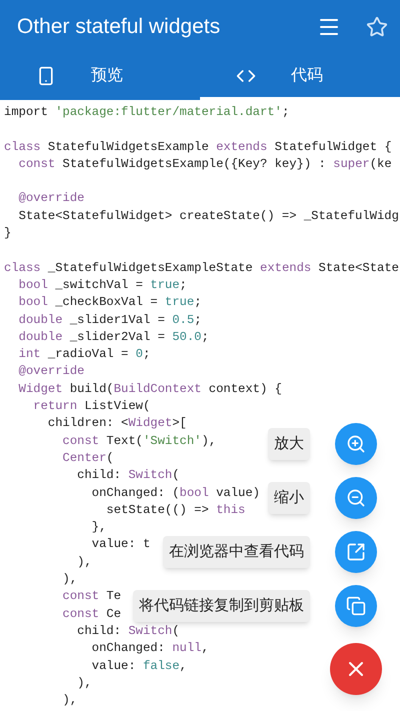  I want to click on code-line: State<StatefulWidget> createState() => _StatefulWidg, so click(208, 216).